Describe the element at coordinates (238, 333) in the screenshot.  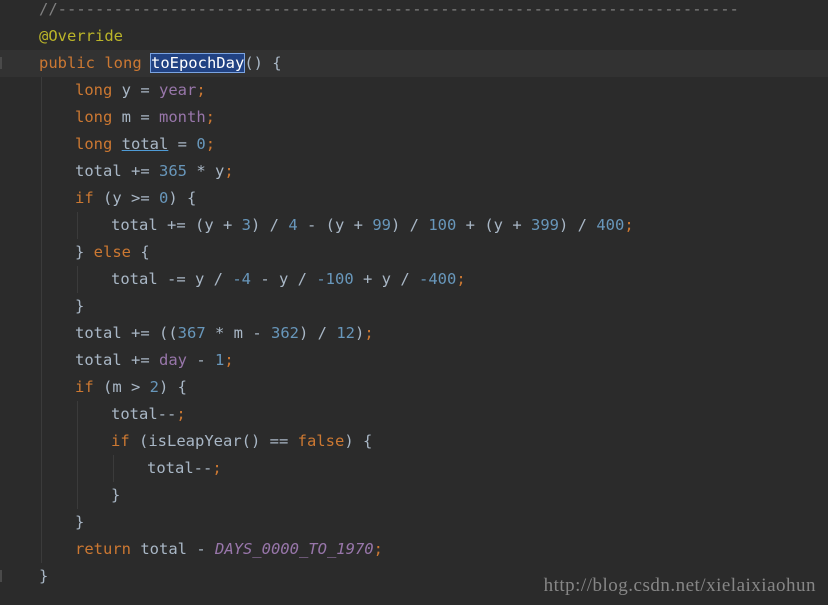
I see `code-token: * m -` at that location.